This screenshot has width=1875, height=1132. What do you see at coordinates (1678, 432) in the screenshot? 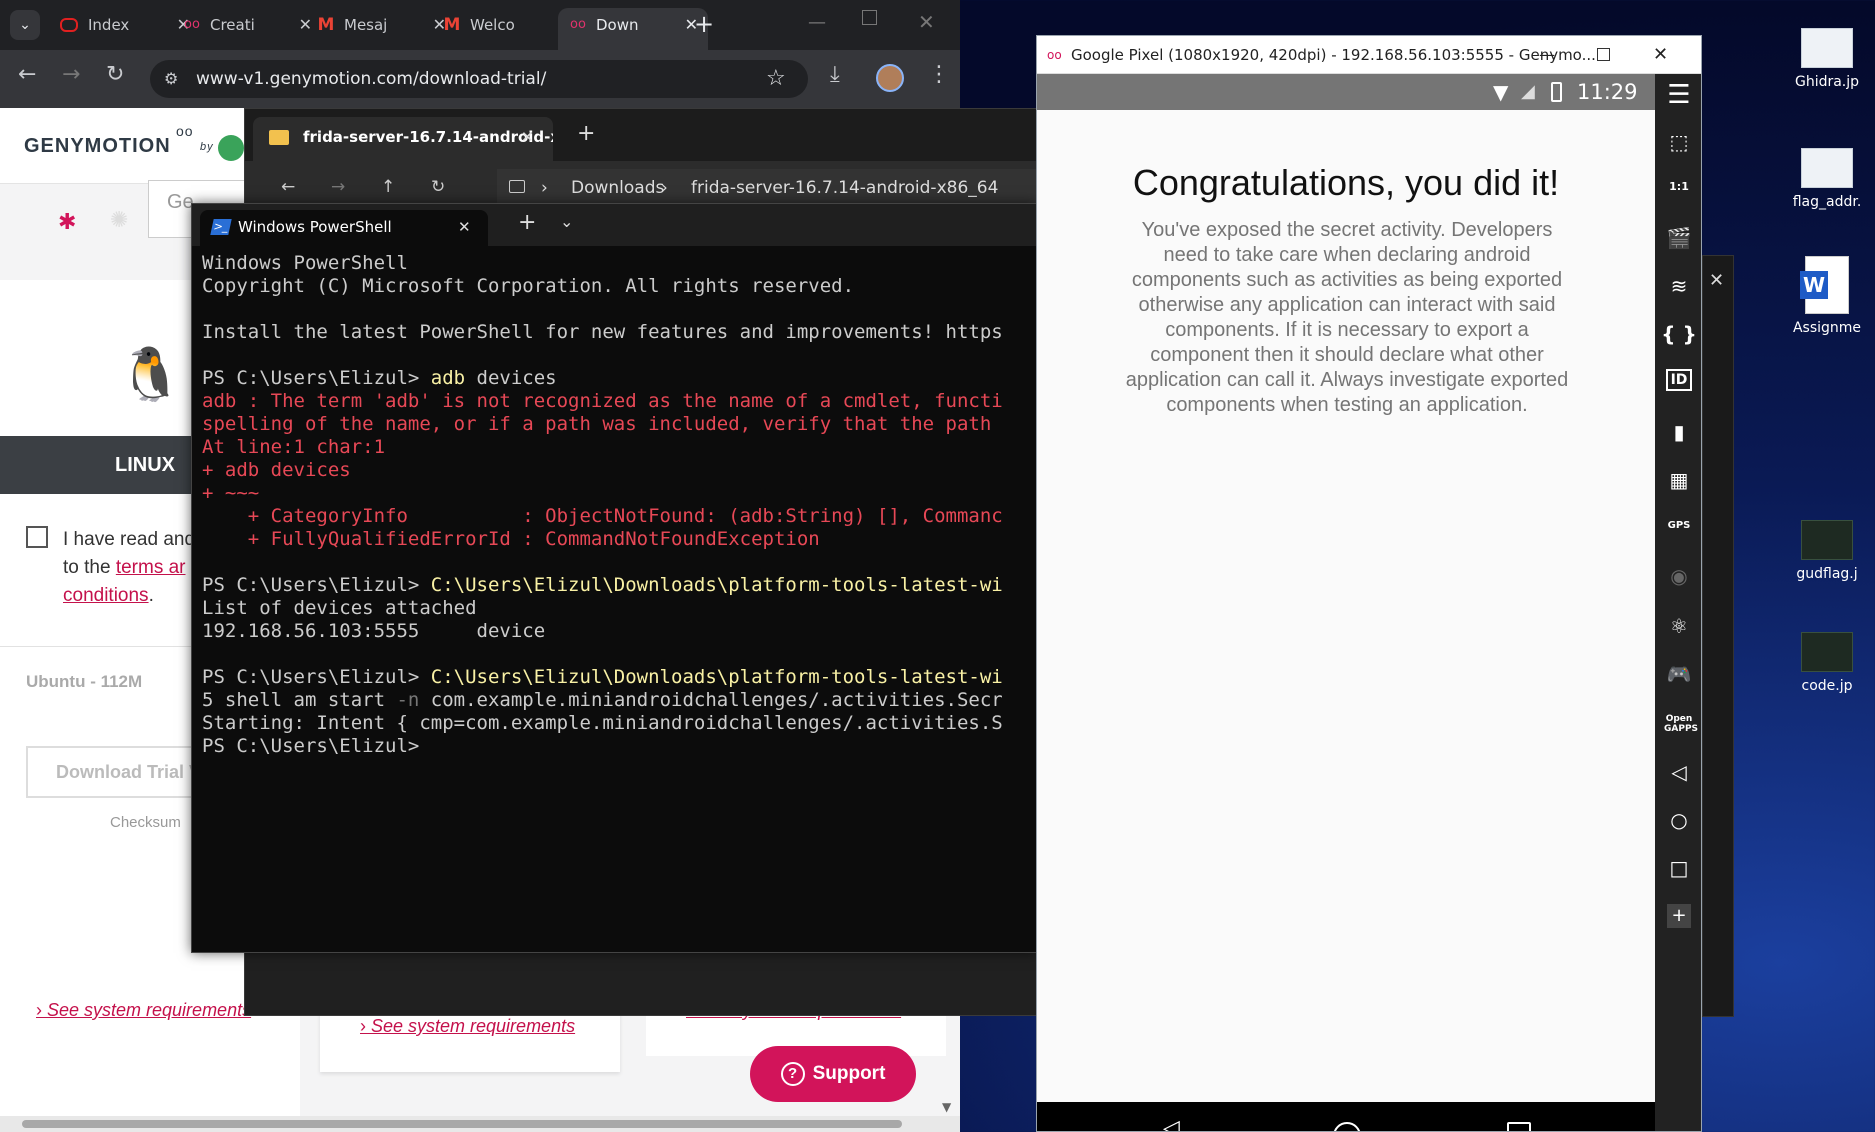
I see `sd-card-icon: ▮` at bounding box center [1678, 432].